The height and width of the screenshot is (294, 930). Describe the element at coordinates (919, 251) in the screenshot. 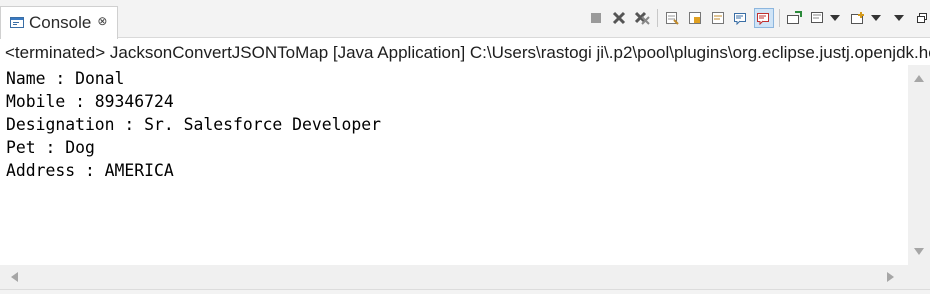

I see `scroll-down-icon` at that location.